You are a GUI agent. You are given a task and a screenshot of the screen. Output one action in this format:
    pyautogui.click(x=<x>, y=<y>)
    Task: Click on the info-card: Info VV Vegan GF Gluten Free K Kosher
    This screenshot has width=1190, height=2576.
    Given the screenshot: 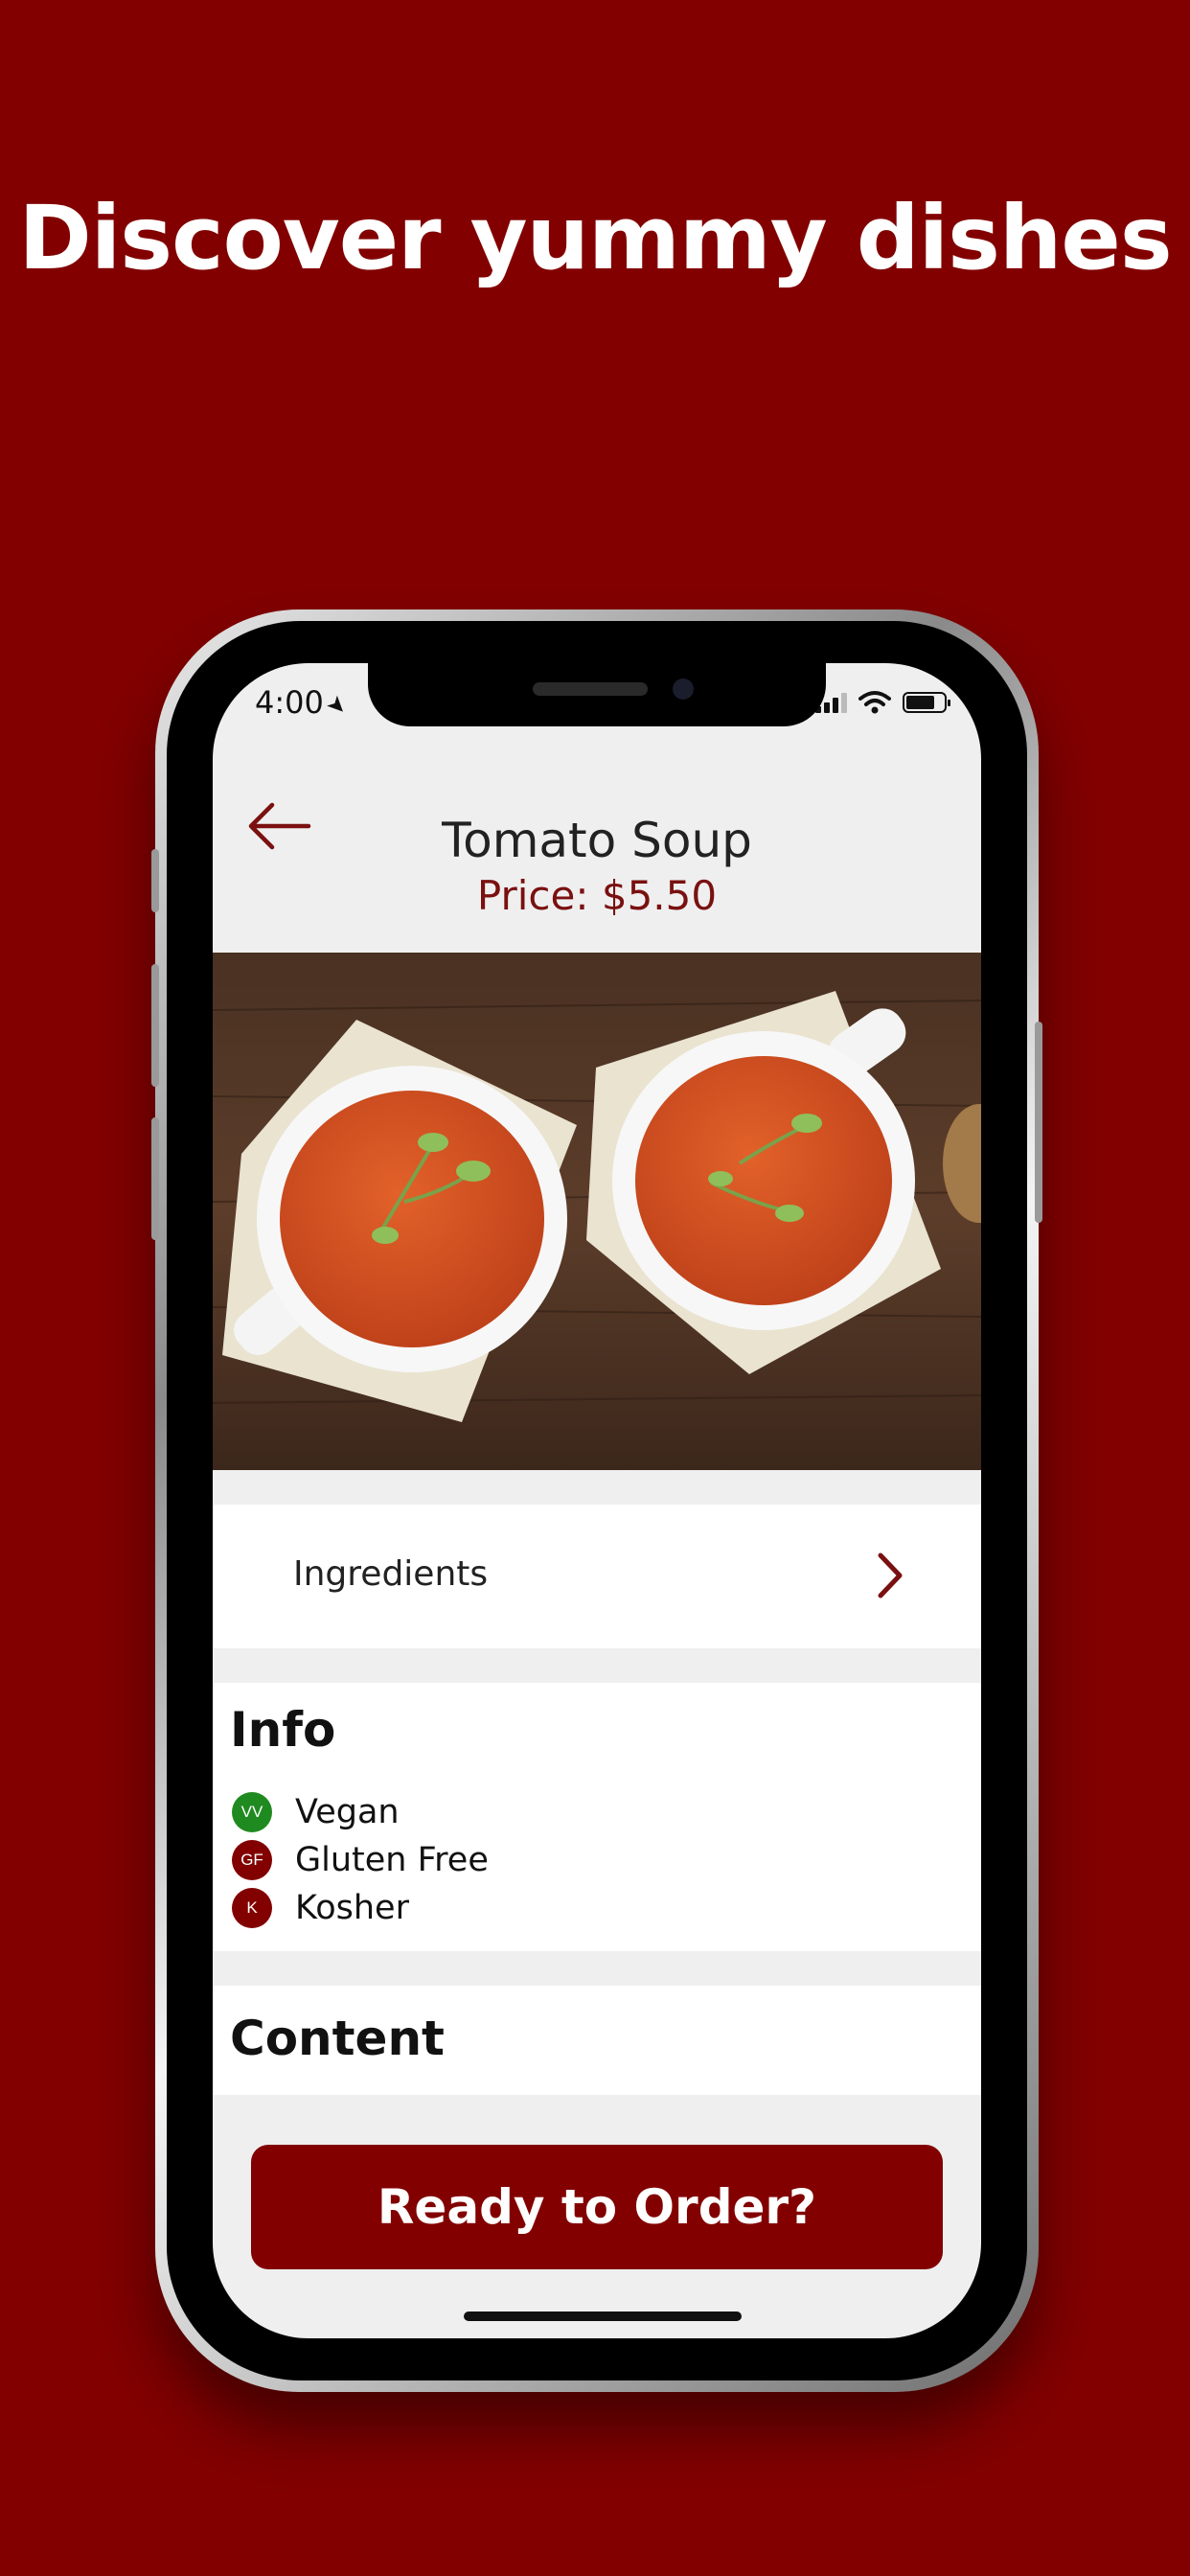 What is the action you would take?
    pyautogui.click(x=597, y=1817)
    